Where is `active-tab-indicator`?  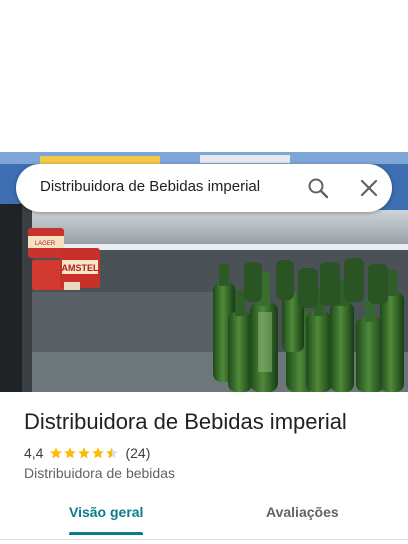 active-tab-indicator is located at coordinates (106, 533).